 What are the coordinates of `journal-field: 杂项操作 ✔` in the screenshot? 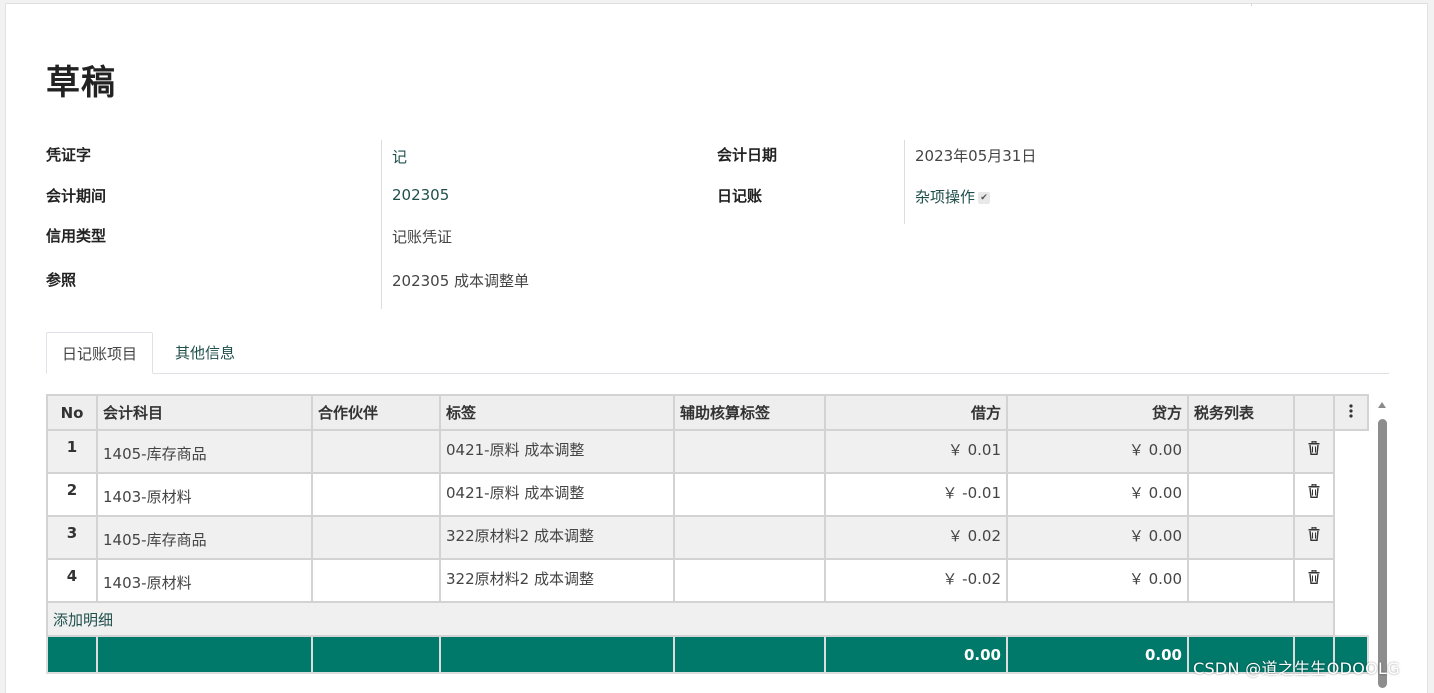 It's located at (953, 196).